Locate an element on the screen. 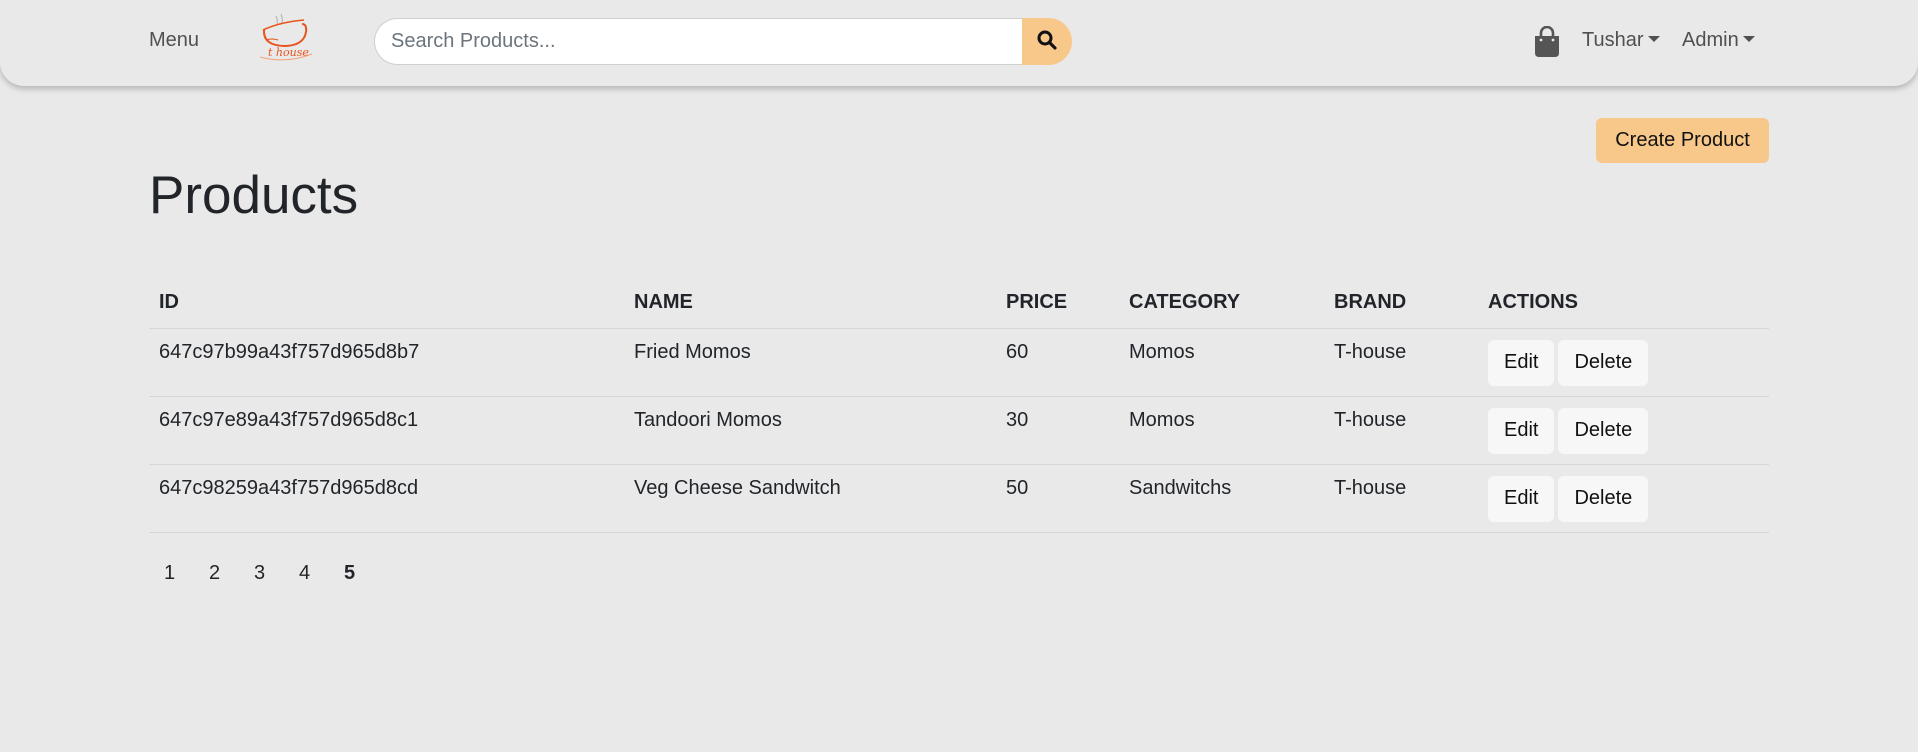 The height and width of the screenshot is (752, 1918). cell-id: 647c97e89a43f757d965d8c1 is located at coordinates (386, 430).